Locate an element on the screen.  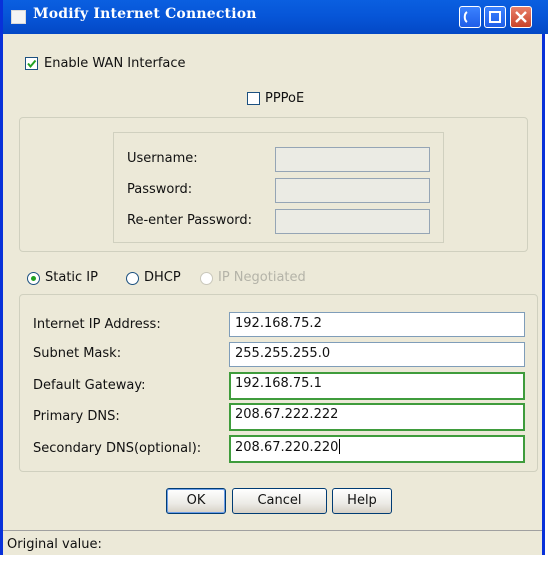
dhcp-label: DHCP is located at coordinates (162, 277).